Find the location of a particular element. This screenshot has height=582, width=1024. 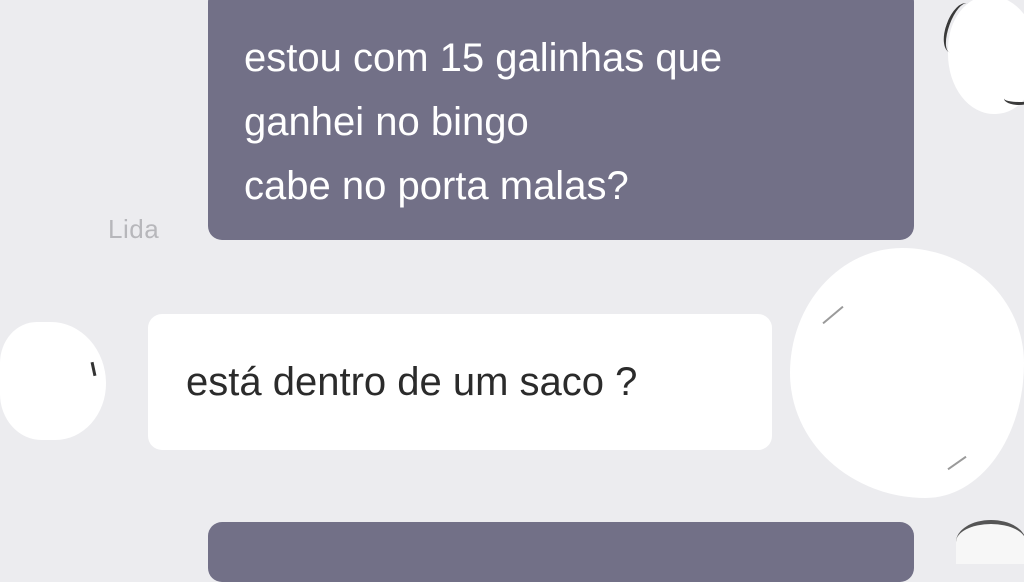

redaction-blob is located at coordinates (907, 373).